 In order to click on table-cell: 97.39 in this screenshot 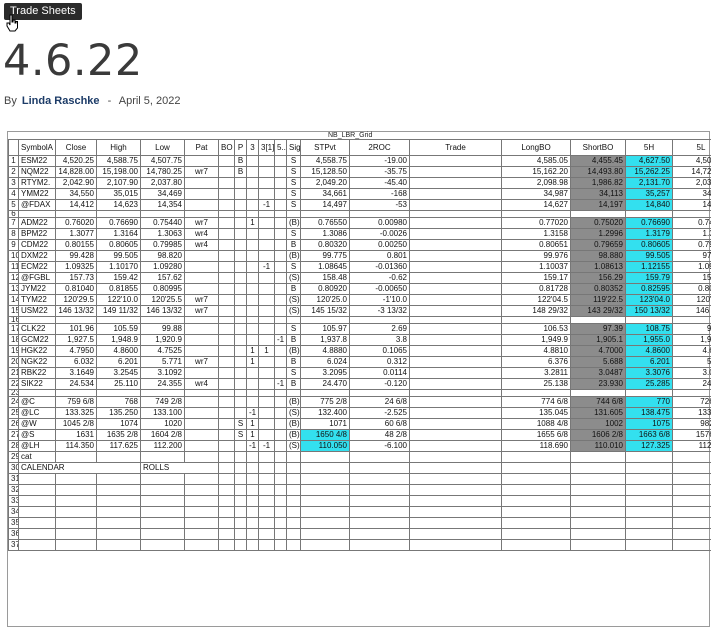, I will do `click(598, 329)`.